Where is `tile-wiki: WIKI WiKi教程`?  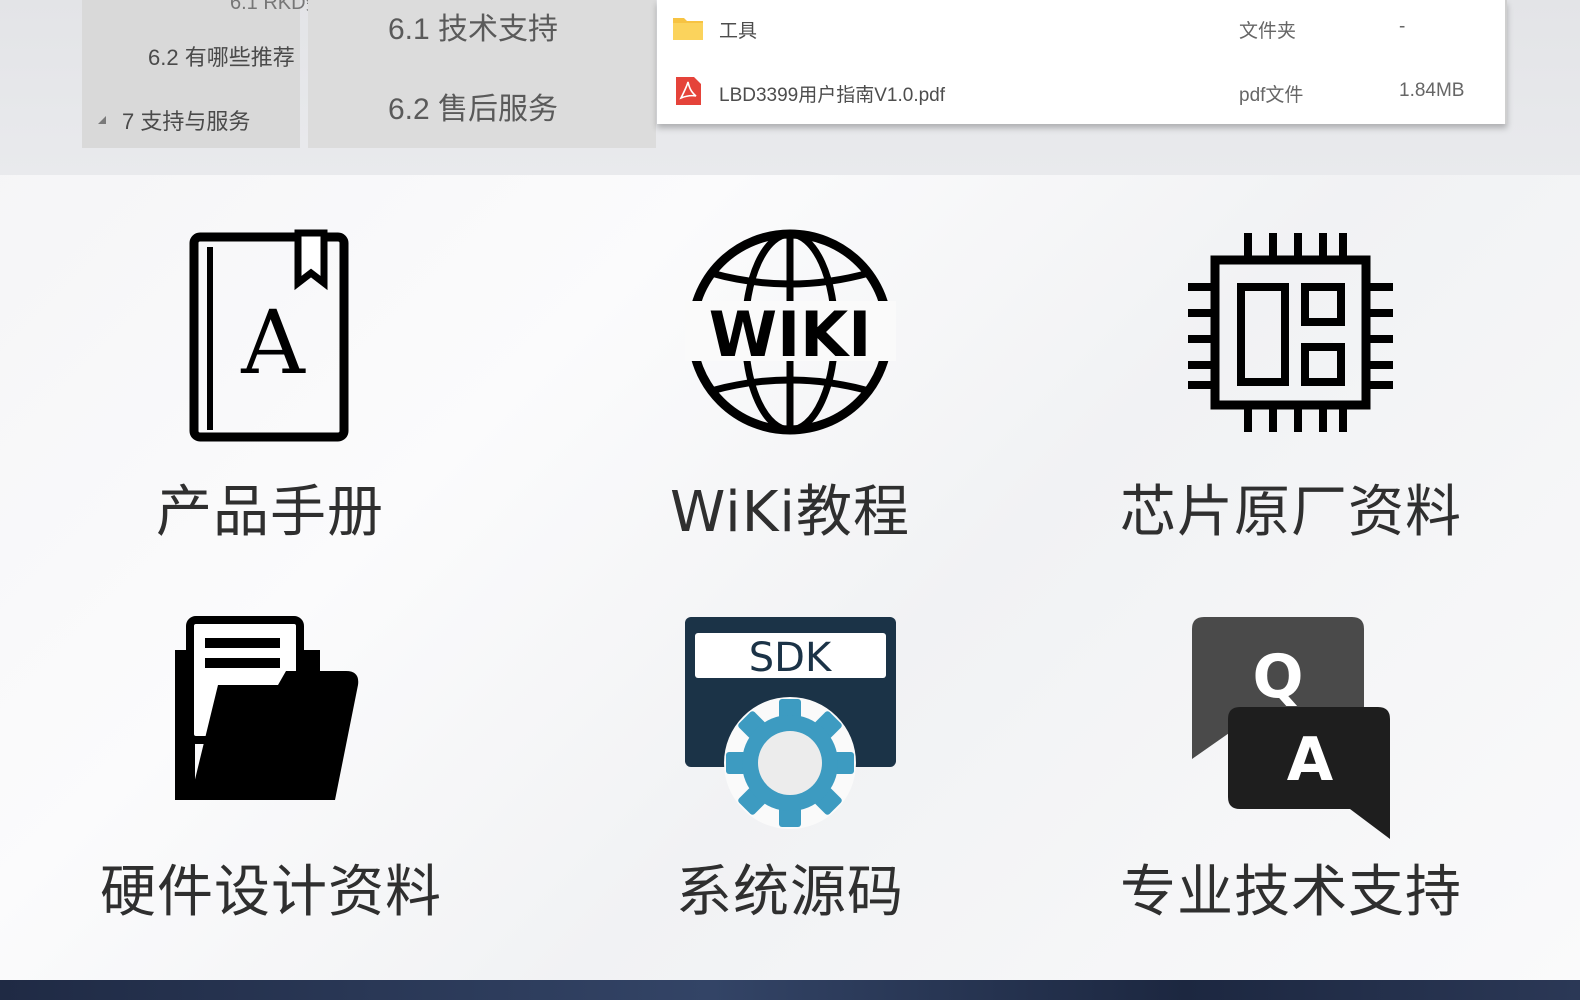
tile-wiki: WIKI WiKi教程 is located at coordinates (790, 385).